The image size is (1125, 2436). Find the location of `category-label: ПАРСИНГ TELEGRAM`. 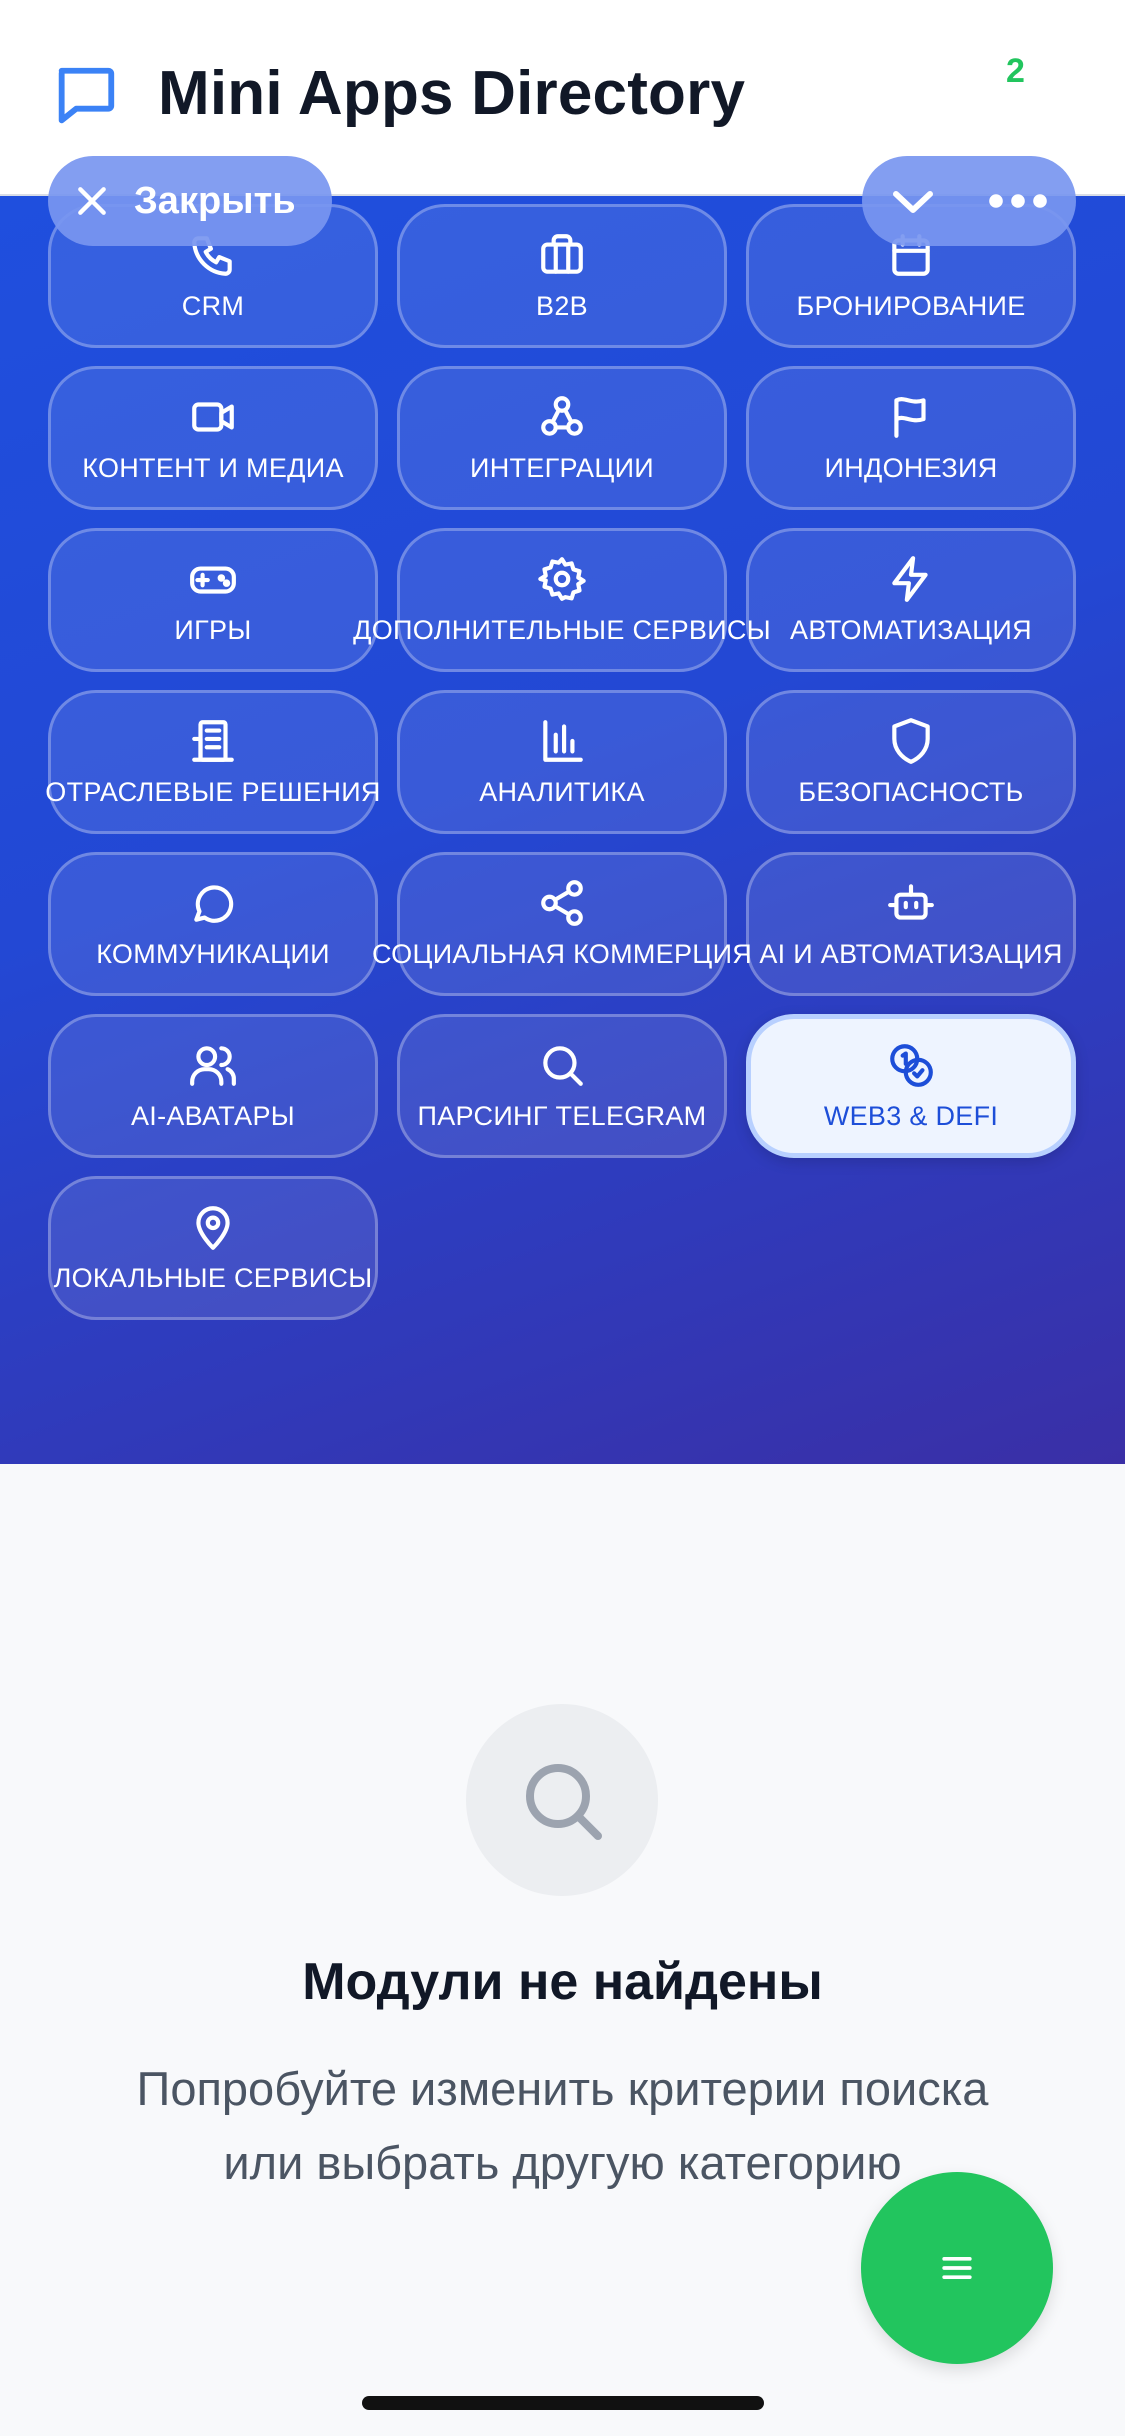

category-label: ПАРСИНГ TELEGRAM is located at coordinates (562, 1116).